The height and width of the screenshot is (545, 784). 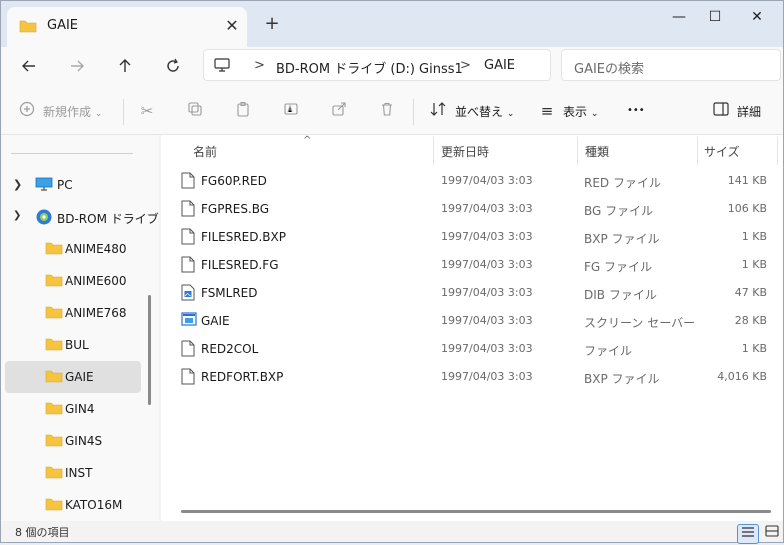 What do you see at coordinates (749, 111) in the screenshot?
I see `details-button: 詳細` at bounding box center [749, 111].